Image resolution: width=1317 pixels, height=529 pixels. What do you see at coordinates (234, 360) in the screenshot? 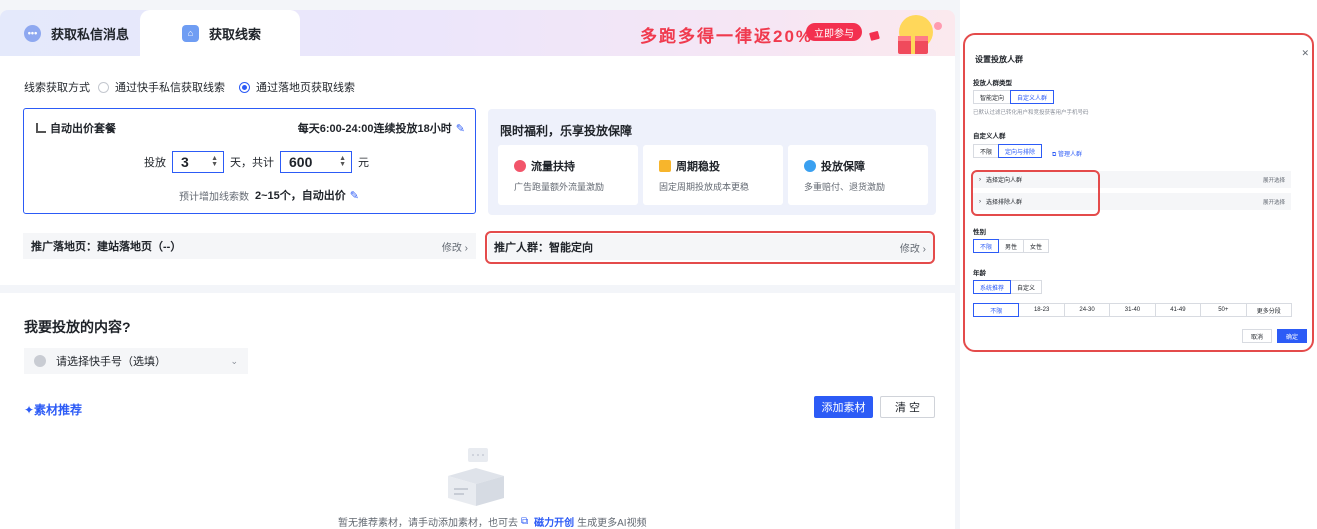
I see `chevron-down-icon: ⌄` at bounding box center [234, 360].